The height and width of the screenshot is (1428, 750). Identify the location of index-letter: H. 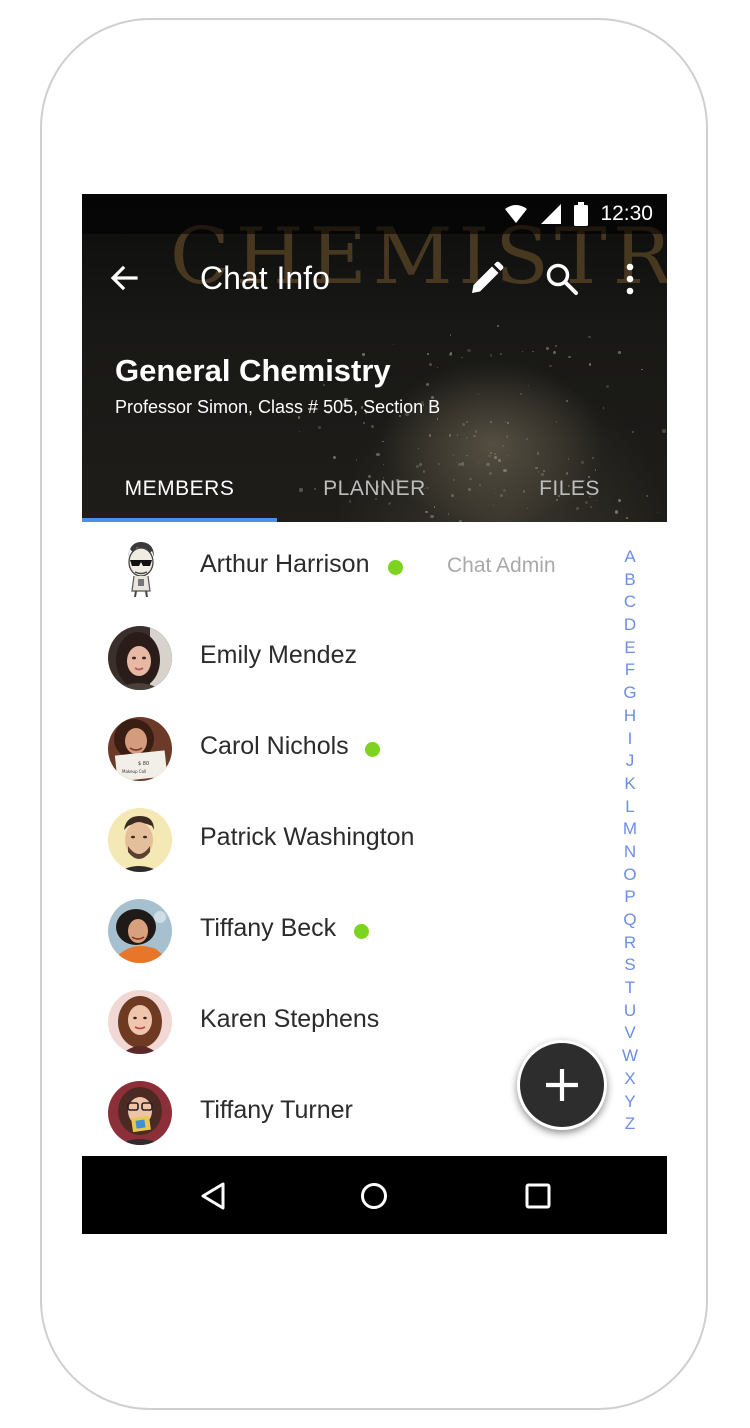
(630, 716).